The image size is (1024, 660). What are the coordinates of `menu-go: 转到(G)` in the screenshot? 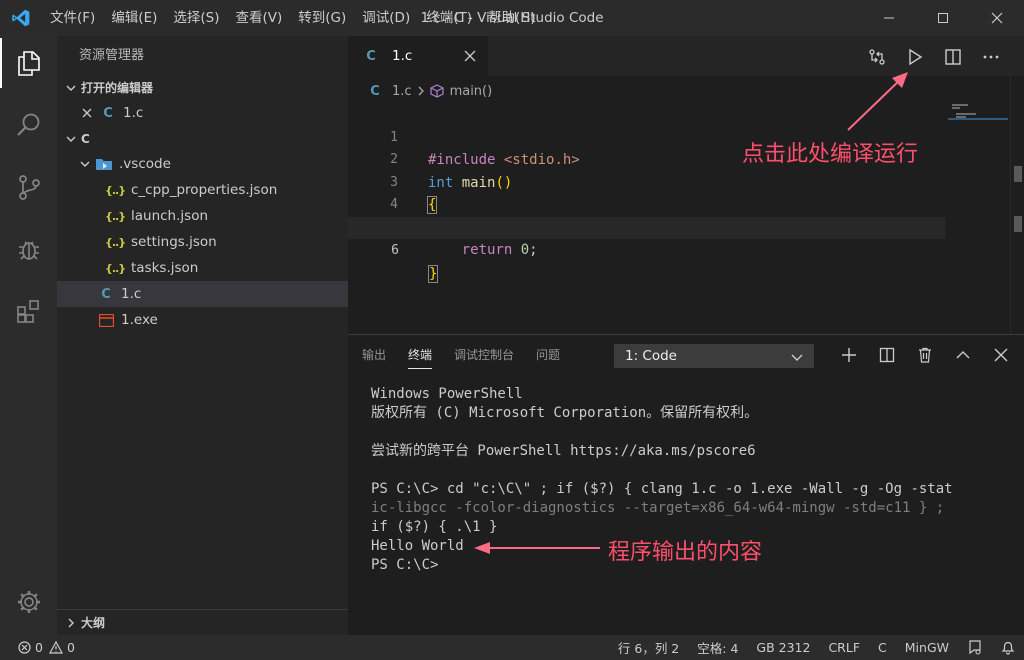 It's located at (322, 18).